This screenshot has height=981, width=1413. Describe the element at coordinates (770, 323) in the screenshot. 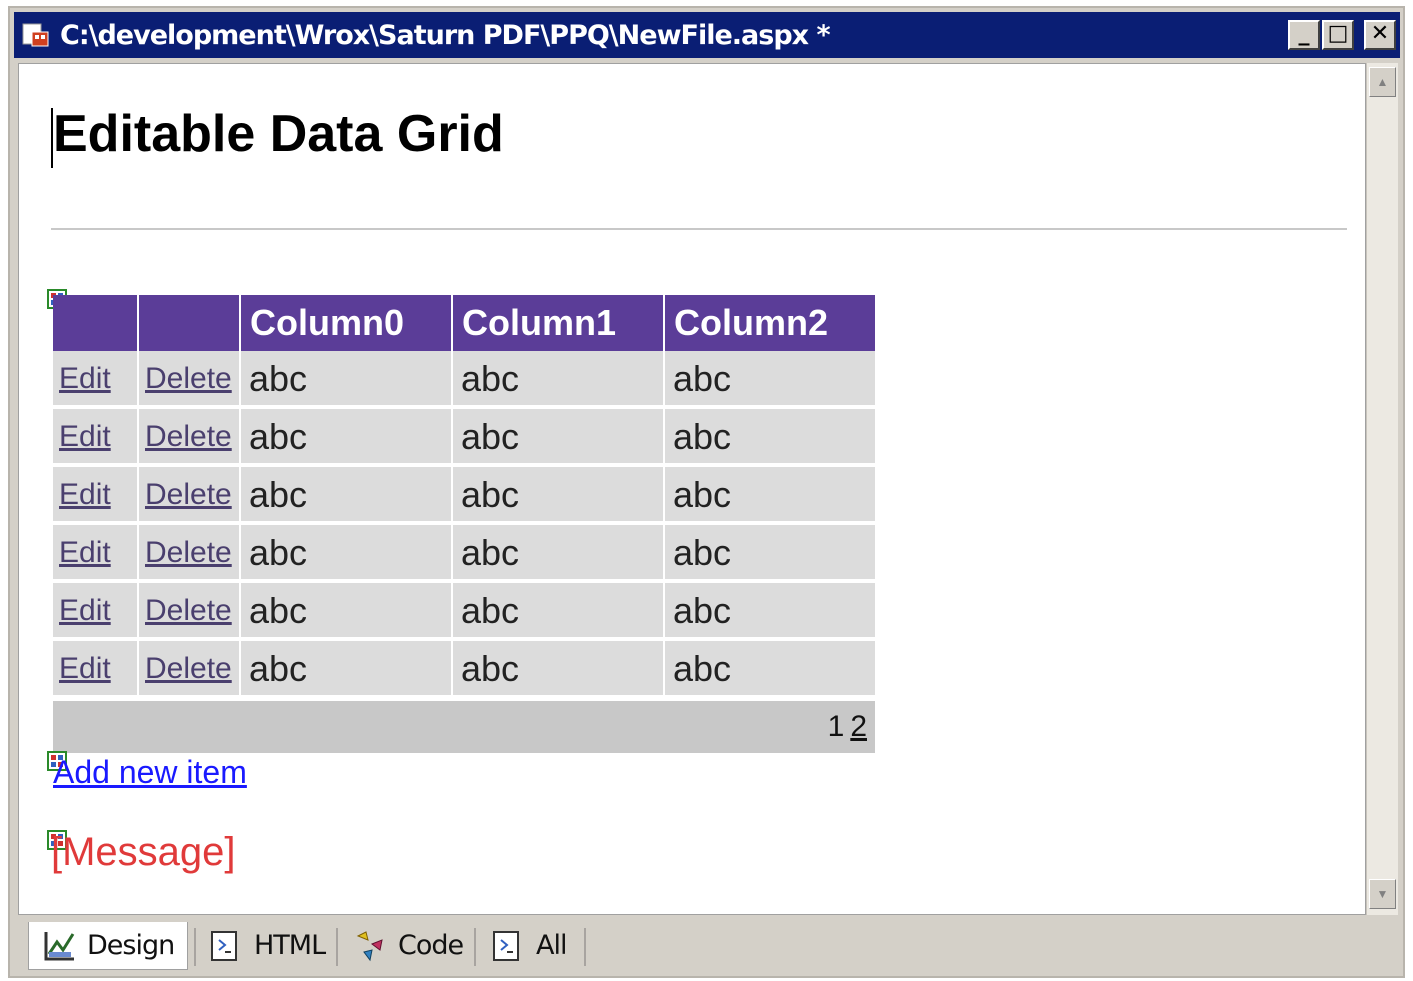

I see `header-column2: Column2` at that location.